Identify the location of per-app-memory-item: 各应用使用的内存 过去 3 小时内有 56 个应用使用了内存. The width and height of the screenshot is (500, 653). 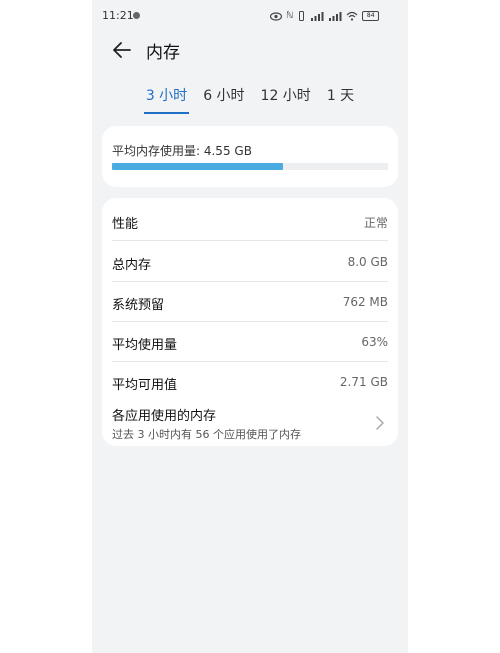
(250, 423).